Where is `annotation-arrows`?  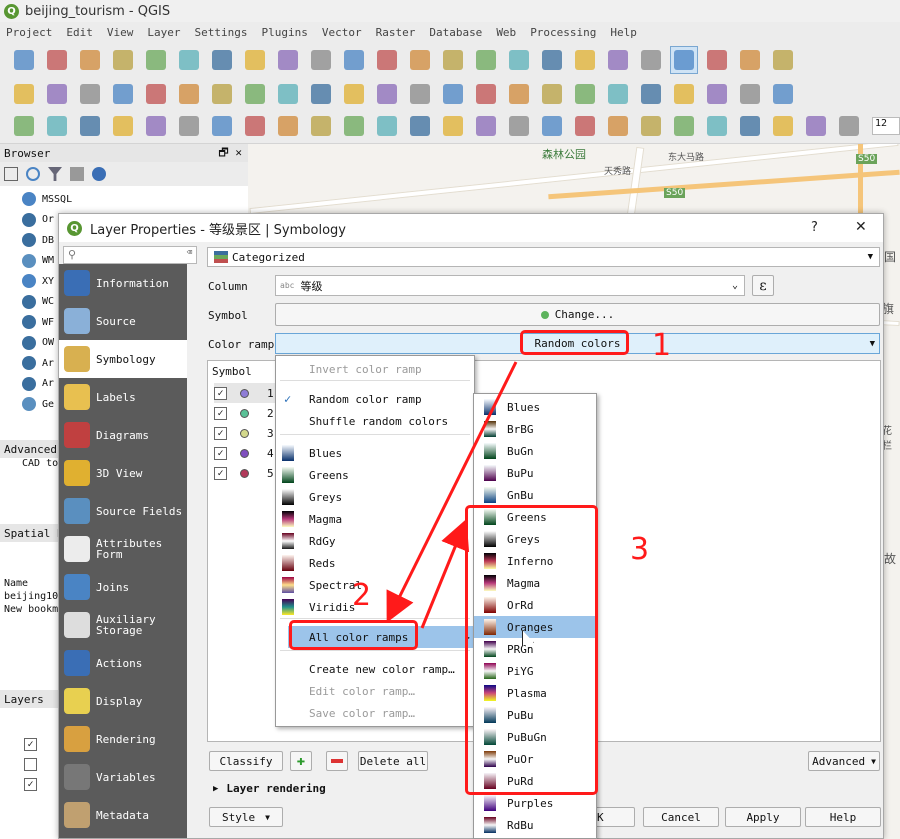 annotation-arrows is located at coordinates (452, 495).